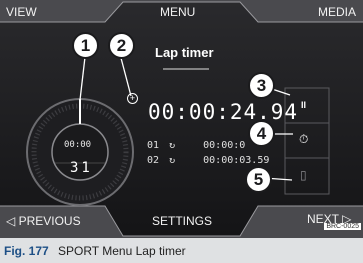  I want to click on delete-button: ▯, so click(307, 176).